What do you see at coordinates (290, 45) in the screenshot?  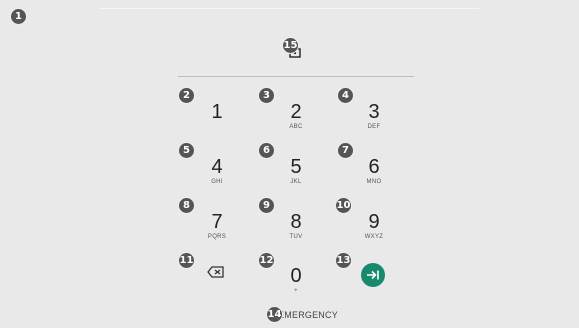 I see `pin-field-marker-15: 15` at bounding box center [290, 45].